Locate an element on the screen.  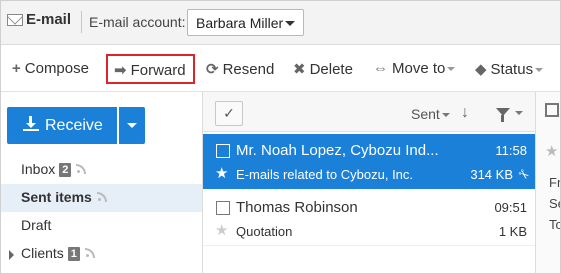
mail-time: 09:51 is located at coordinates (510, 207).